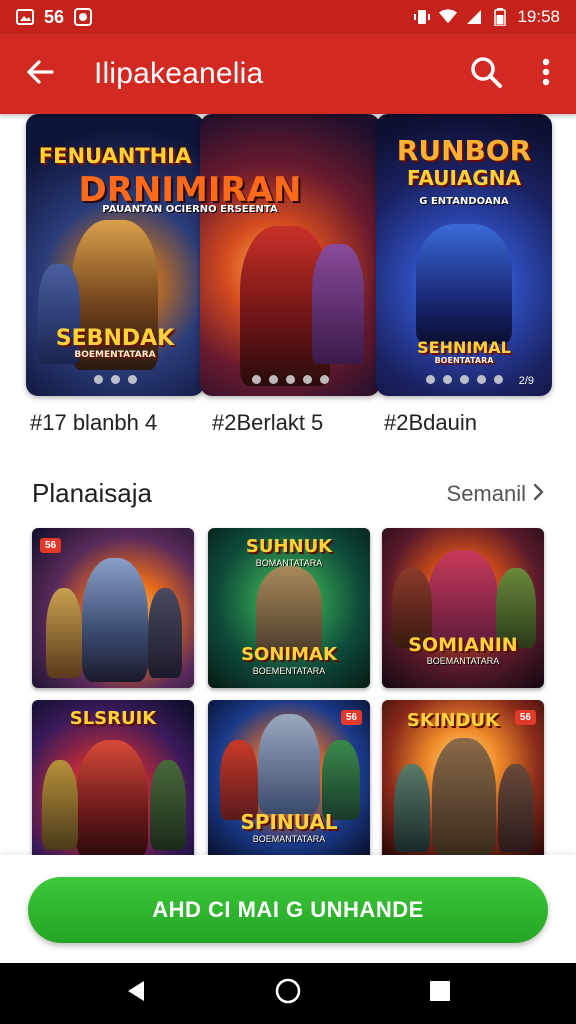  I want to click on feature-tagline: G ENTANDOANA, so click(464, 201).